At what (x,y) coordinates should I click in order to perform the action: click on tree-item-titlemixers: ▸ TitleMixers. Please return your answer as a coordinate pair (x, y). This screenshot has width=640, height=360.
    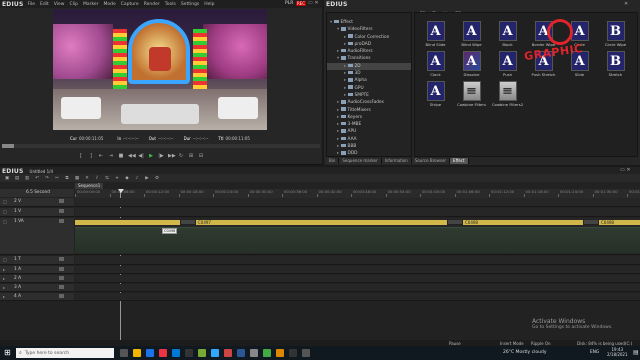
    Looking at the image, I should click on (369, 110).